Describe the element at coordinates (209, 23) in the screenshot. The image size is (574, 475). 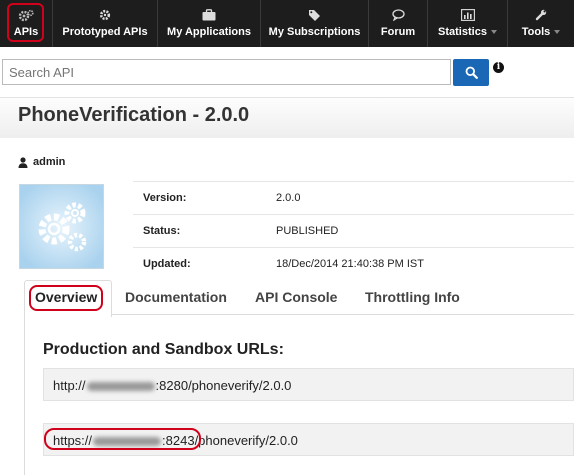
I see `nav-item-my-applications: My Applications` at that location.